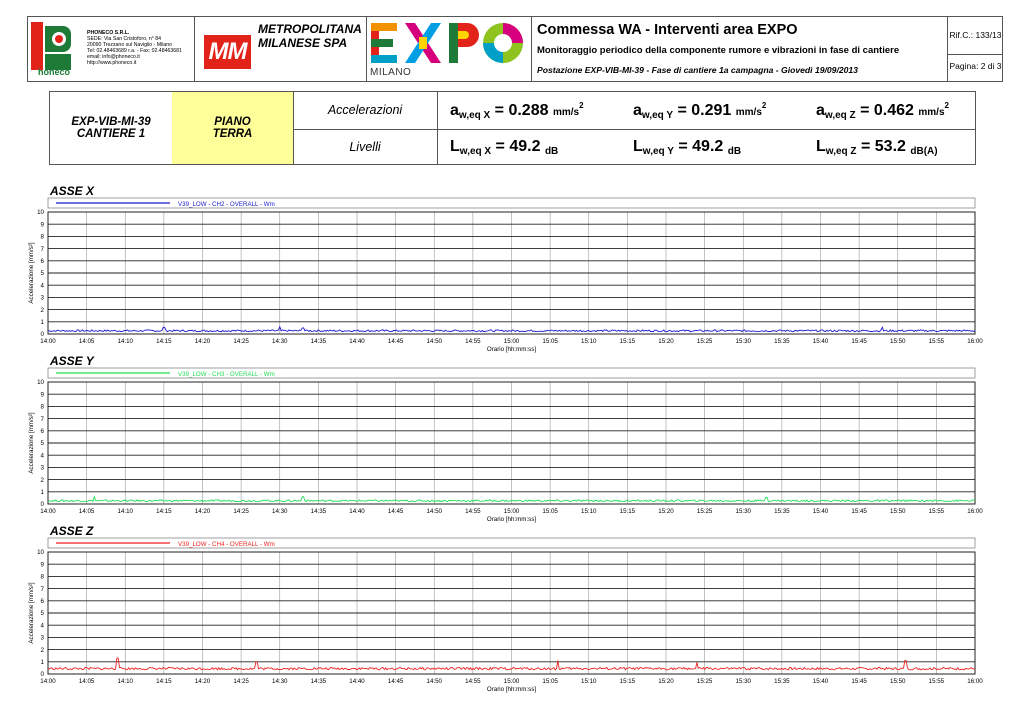  Describe the element at coordinates (54, 72) in the screenshot. I see `phoneco-logo-word: honeco` at that location.